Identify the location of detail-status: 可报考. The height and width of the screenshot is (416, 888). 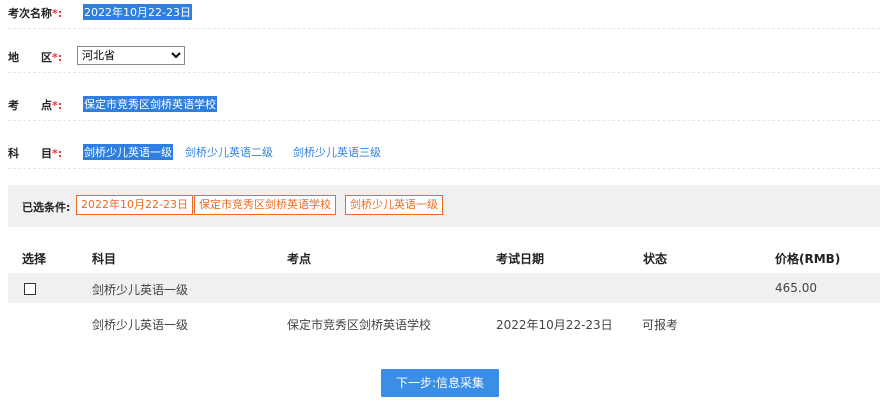
(660, 325).